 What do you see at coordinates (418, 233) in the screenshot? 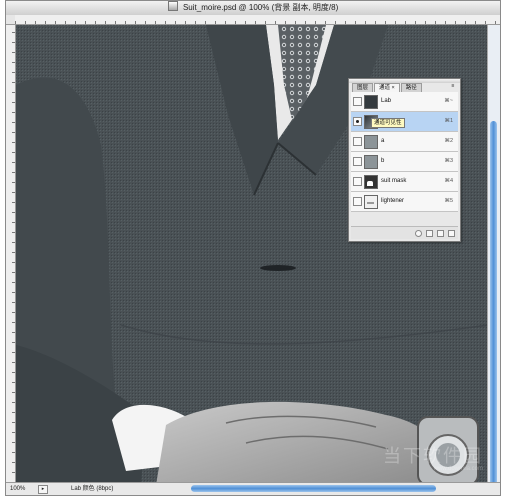
I see `load-selection-icon` at bounding box center [418, 233].